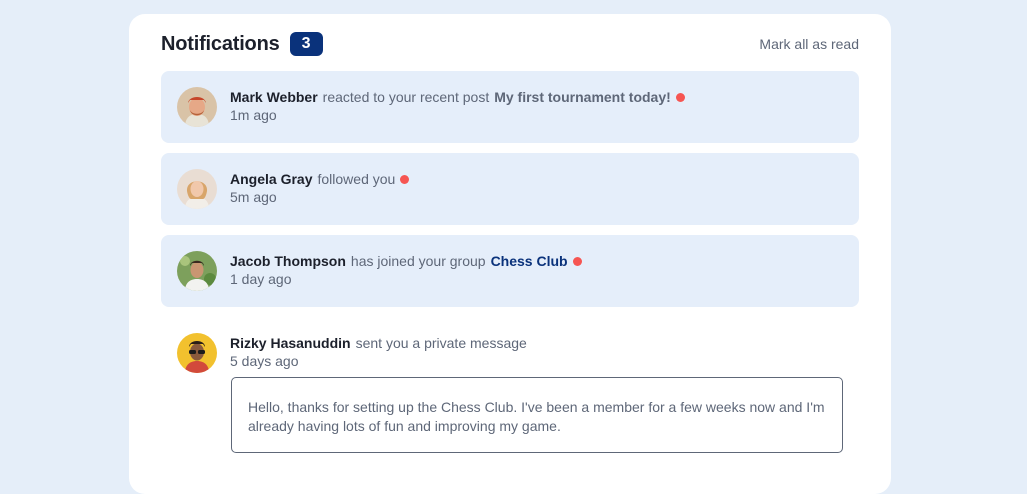 The height and width of the screenshot is (494, 1027). I want to click on notification-time: 1m ago, so click(253, 115).